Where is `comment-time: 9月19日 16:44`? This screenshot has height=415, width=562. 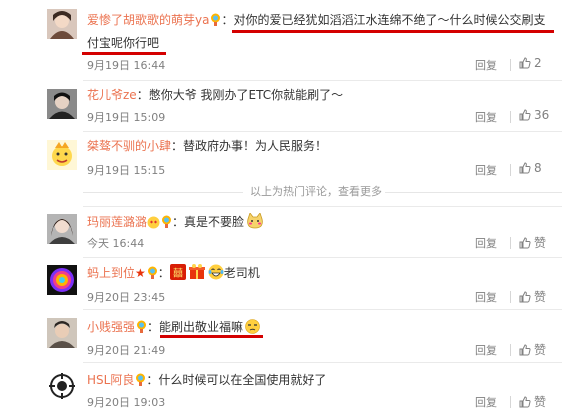 comment-time: 9月19日 16:44 is located at coordinates (126, 65).